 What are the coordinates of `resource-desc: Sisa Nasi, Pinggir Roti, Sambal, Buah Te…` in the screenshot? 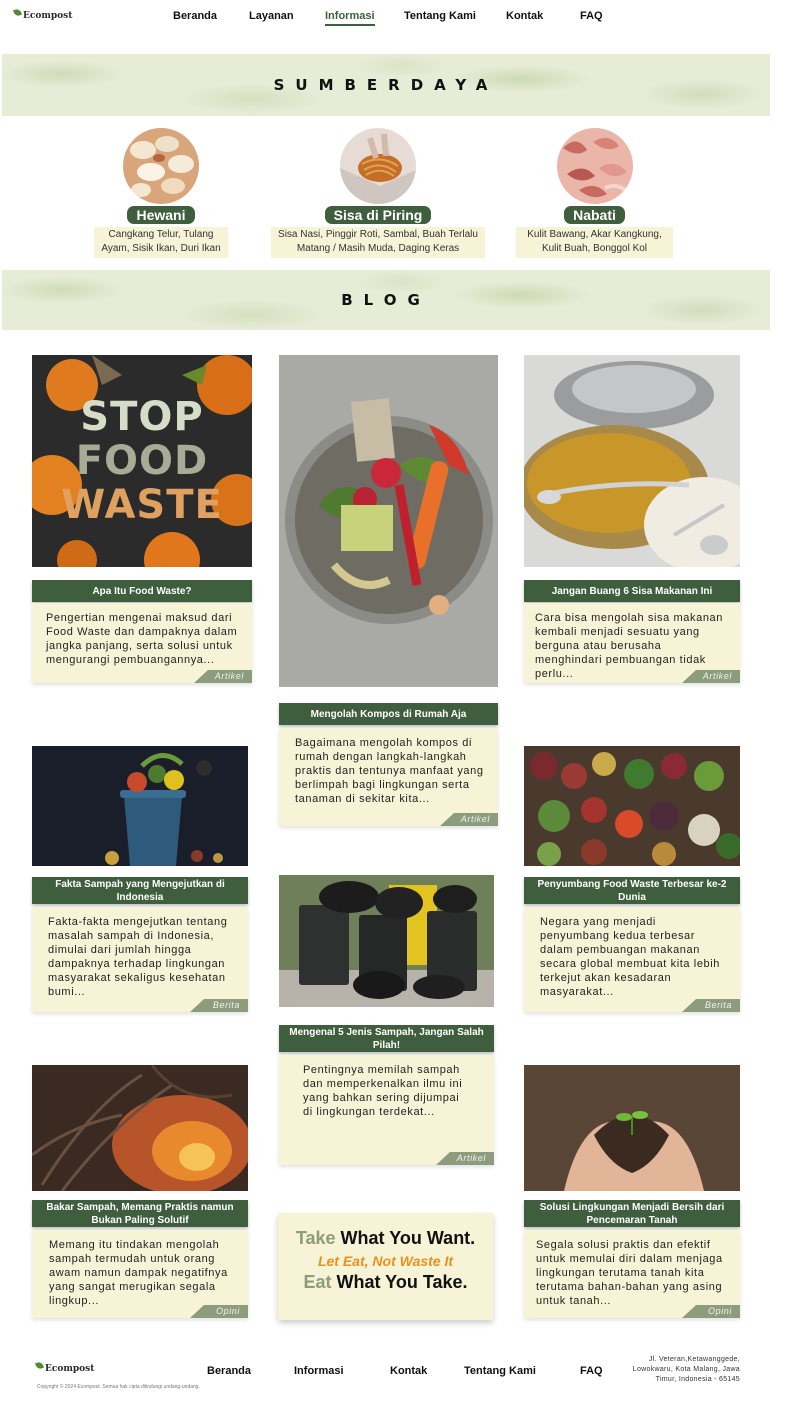 It's located at (378, 242).